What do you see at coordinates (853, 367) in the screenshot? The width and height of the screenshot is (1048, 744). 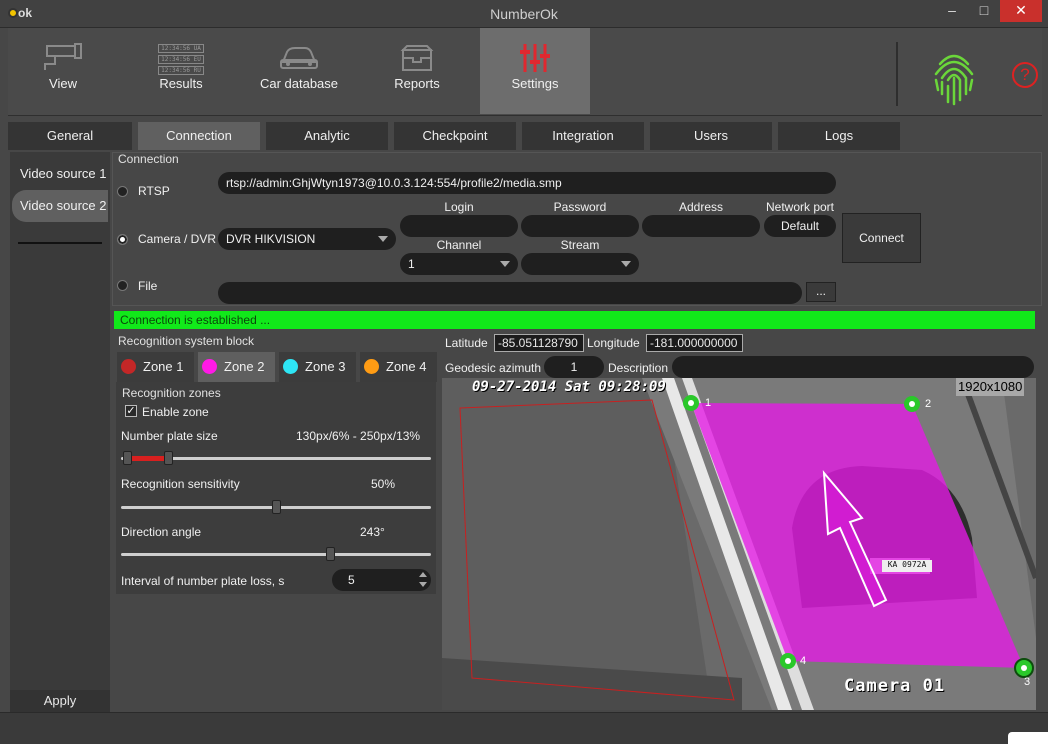 I see `description-input` at bounding box center [853, 367].